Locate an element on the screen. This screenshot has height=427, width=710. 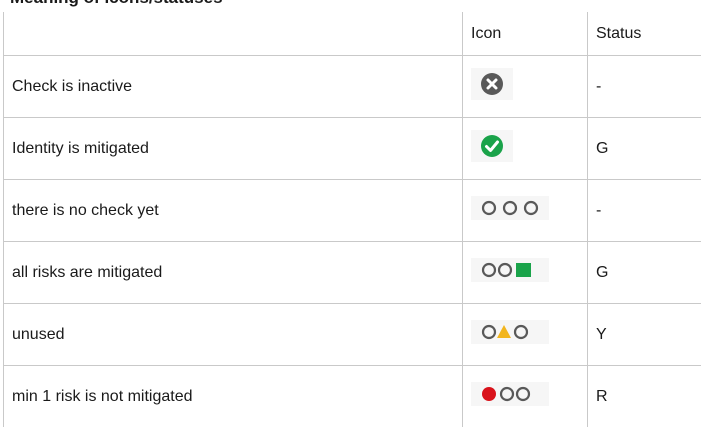
table-row: Identity is mitigated G is located at coordinates (353, 149).